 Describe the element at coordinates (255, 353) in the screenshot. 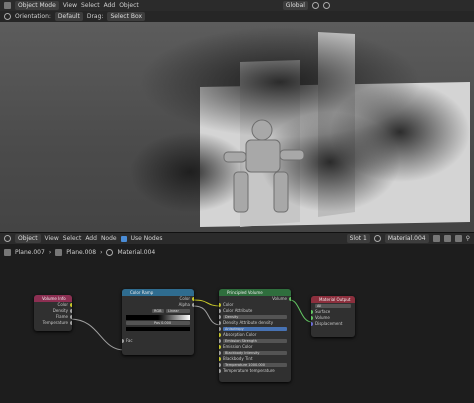

I see `blackbody-intensity-field: Blackbody Intensity` at that location.